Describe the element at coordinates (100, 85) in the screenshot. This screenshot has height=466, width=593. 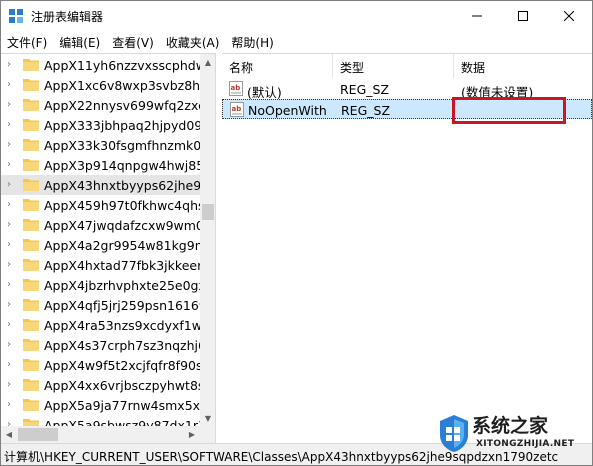
I see `tree-item: › AppX1xc6v8wxp3svbz8hgc` at that location.